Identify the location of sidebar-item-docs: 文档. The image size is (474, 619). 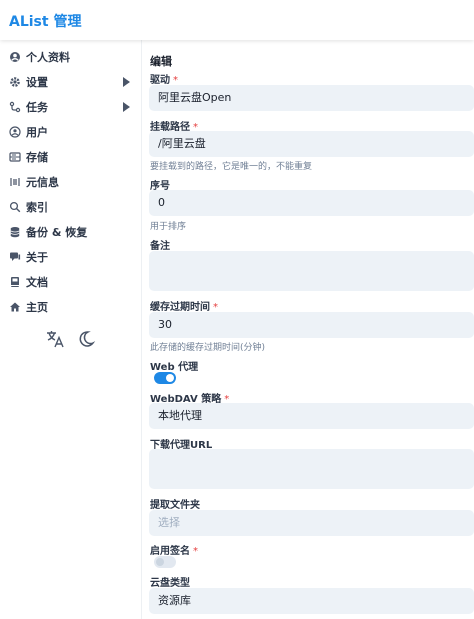
(71, 282).